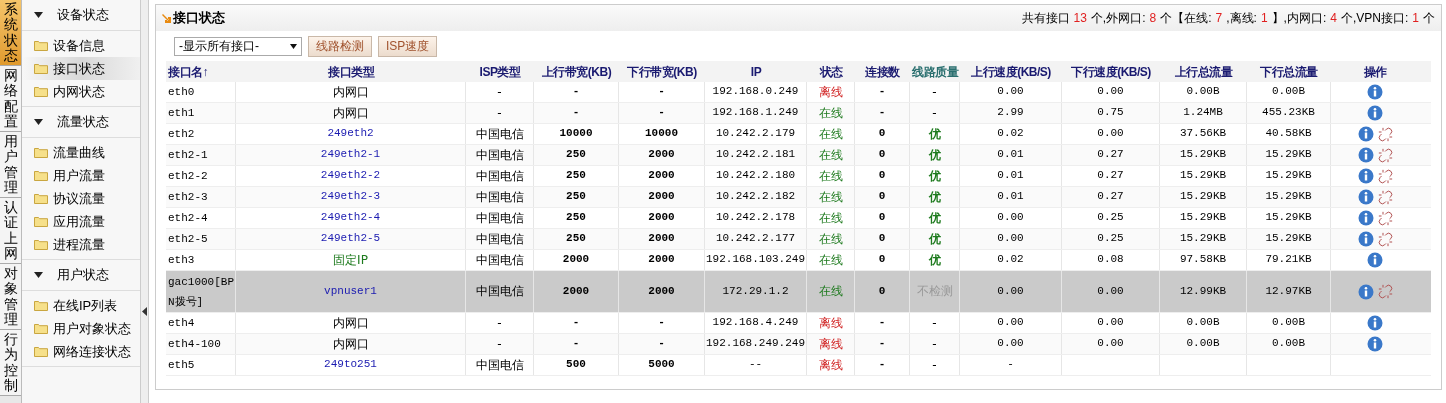 This screenshot has height=403, width=1446. Describe the element at coordinates (798, 155) in the screenshot. I see `table-row: eth2-1 249eth2-1 中国电信 250 2000 10.242.2.181 在线 0 优 0.01 0.27 15.29KB 15.29KB` at that location.